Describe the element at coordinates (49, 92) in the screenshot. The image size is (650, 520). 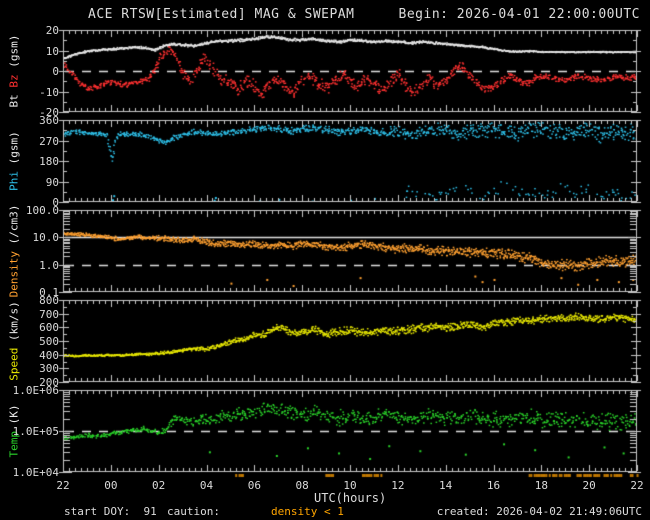
I see `y-tick-label: -10` at that location.